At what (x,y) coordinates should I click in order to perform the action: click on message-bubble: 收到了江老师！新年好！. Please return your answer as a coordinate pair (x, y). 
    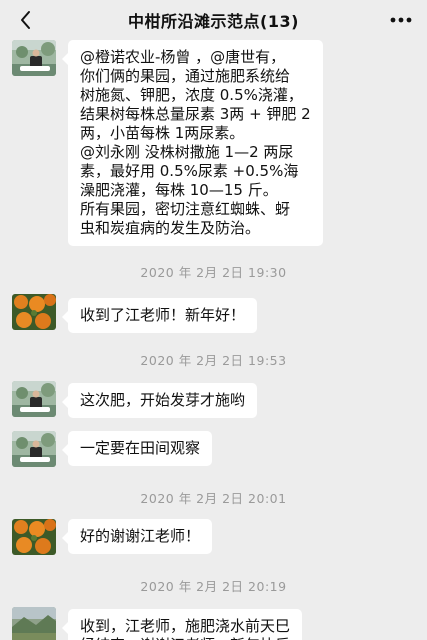
    Looking at the image, I should click on (159, 315).